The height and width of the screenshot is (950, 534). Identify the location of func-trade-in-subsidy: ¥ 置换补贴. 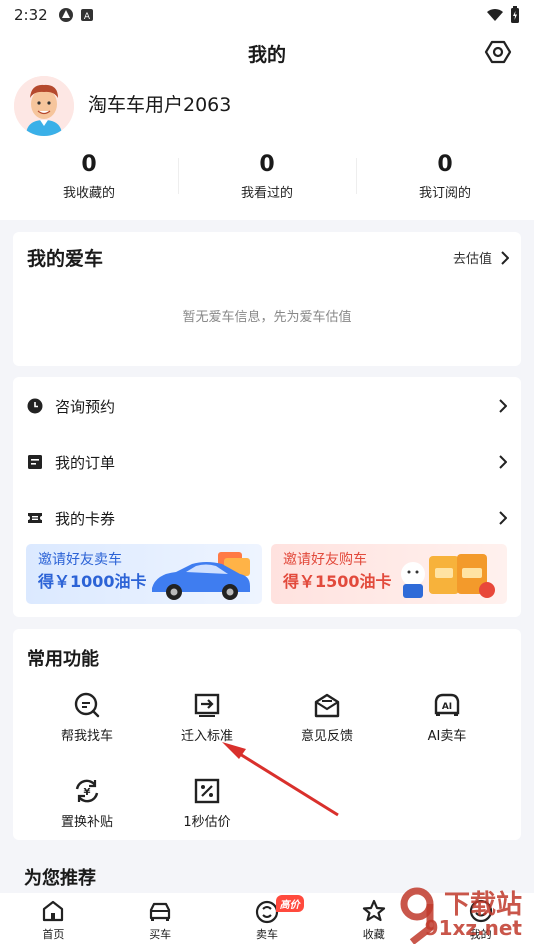
(87, 803).